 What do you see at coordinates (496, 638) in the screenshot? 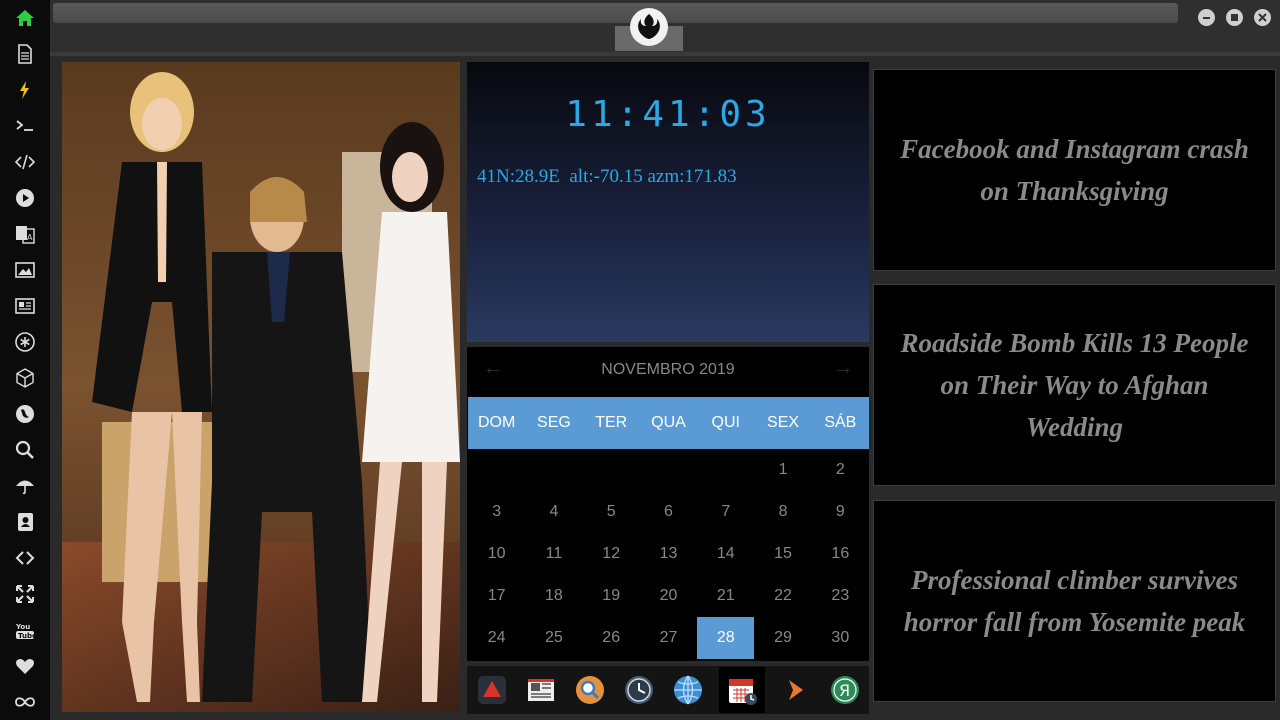
I see `calendar-day: 24` at bounding box center [496, 638].